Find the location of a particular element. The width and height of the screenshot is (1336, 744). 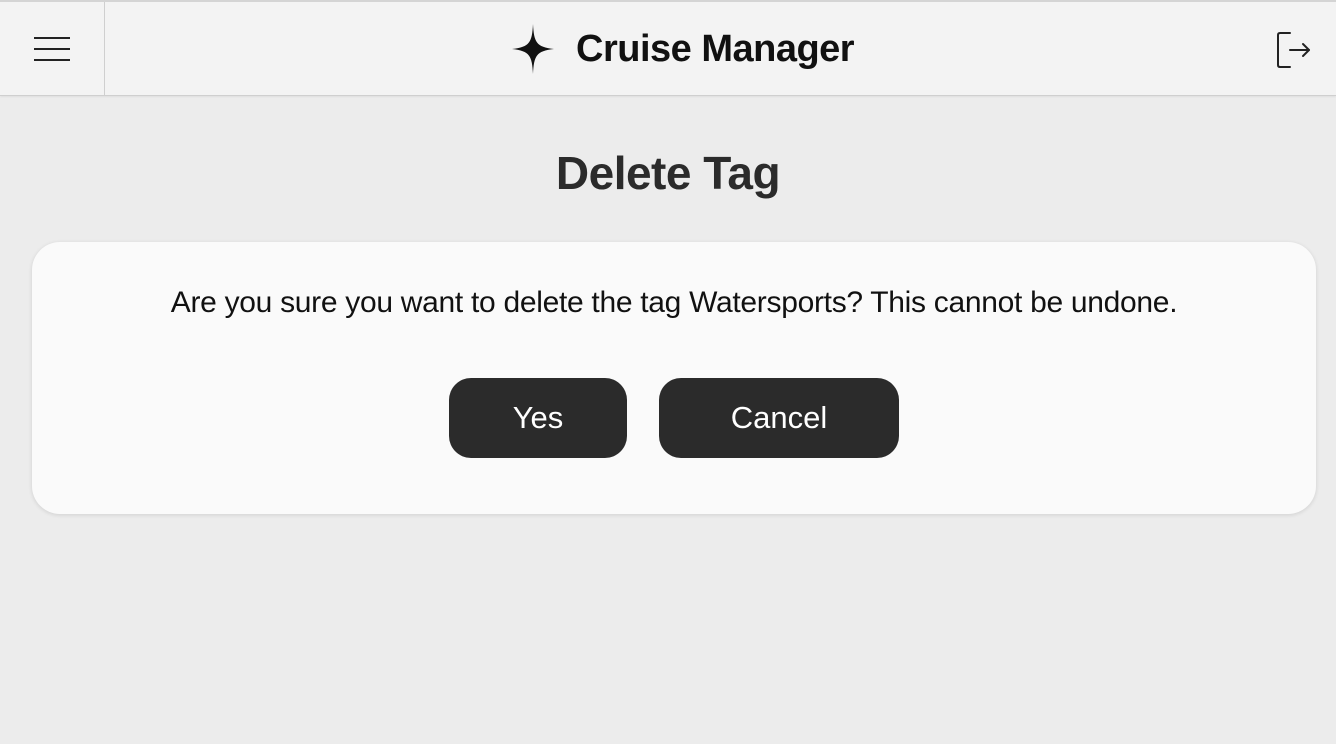

cancel-button: Cancel is located at coordinates (779, 418).